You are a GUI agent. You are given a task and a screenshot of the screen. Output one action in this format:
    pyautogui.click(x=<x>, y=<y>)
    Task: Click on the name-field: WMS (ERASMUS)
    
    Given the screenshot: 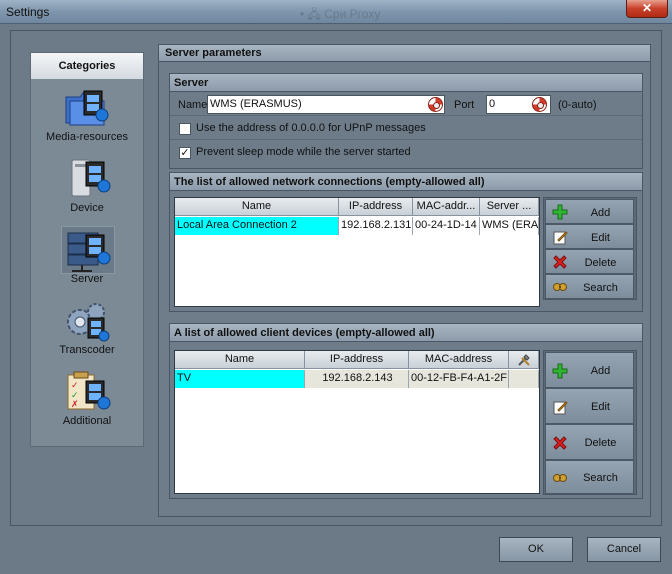 What is the action you would take?
    pyautogui.click(x=326, y=104)
    